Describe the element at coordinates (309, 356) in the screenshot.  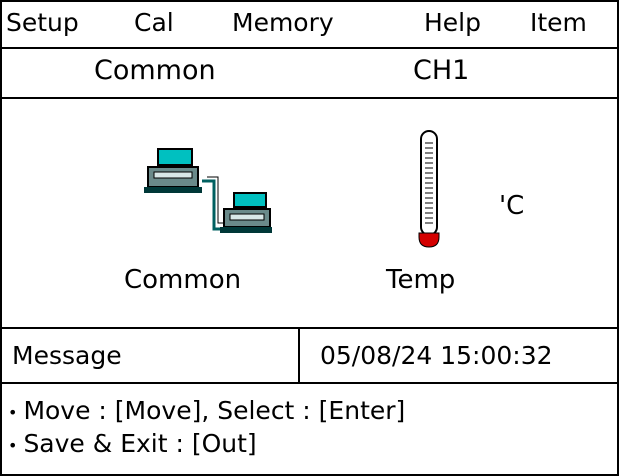
I see `status-bar: Message 05/08/24 15:00:32` at that location.